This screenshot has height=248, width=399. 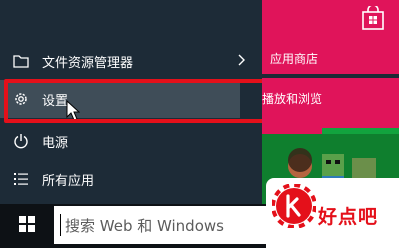 I want to click on browse-tile-label: 播放和浏览, so click(x=292, y=99).